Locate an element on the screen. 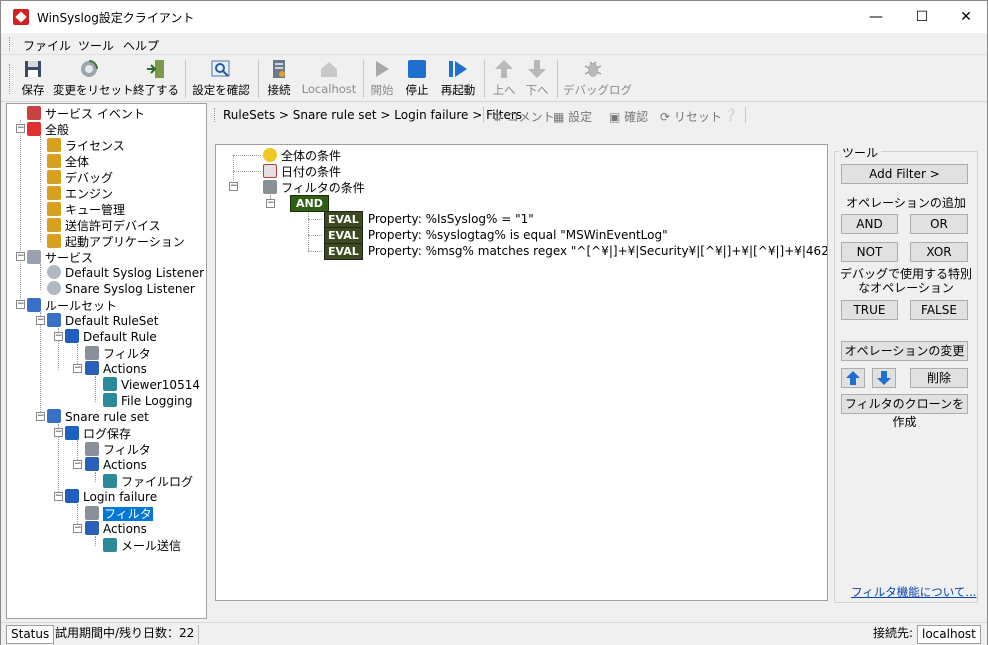  tree-all: 全体 is located at coordinates (68, 161).